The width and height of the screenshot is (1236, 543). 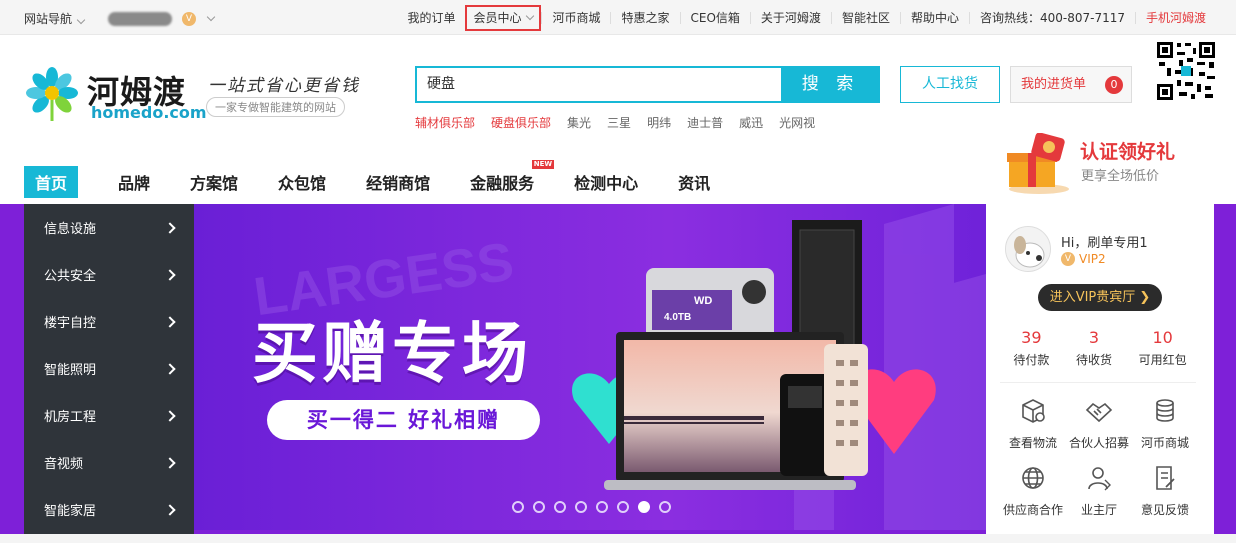 I want to click on service-label: 供应商合作, so click(x=1032, y=510).